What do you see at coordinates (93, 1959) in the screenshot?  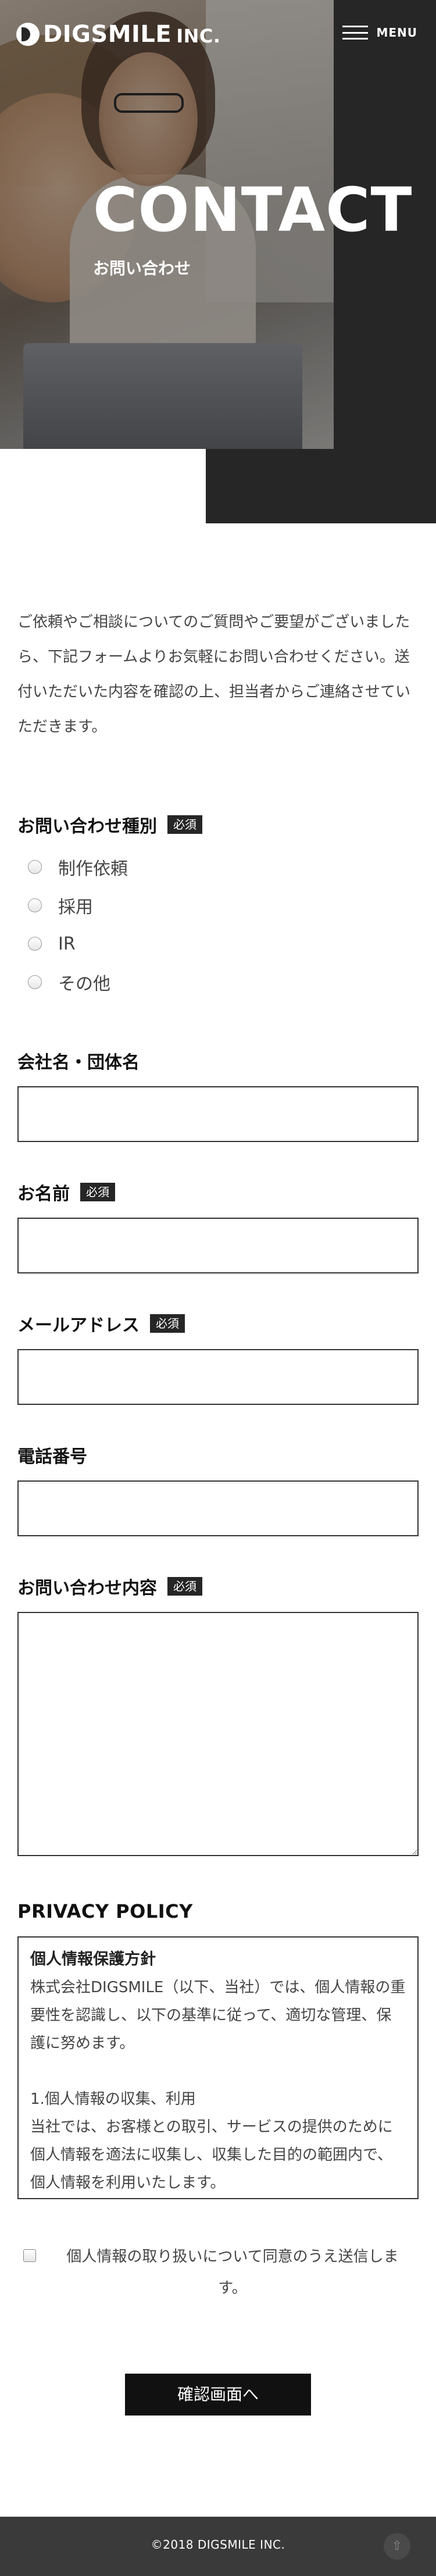 I see `privacy-heading: 個人情報保護方針` at bounding box center [93, 1959].